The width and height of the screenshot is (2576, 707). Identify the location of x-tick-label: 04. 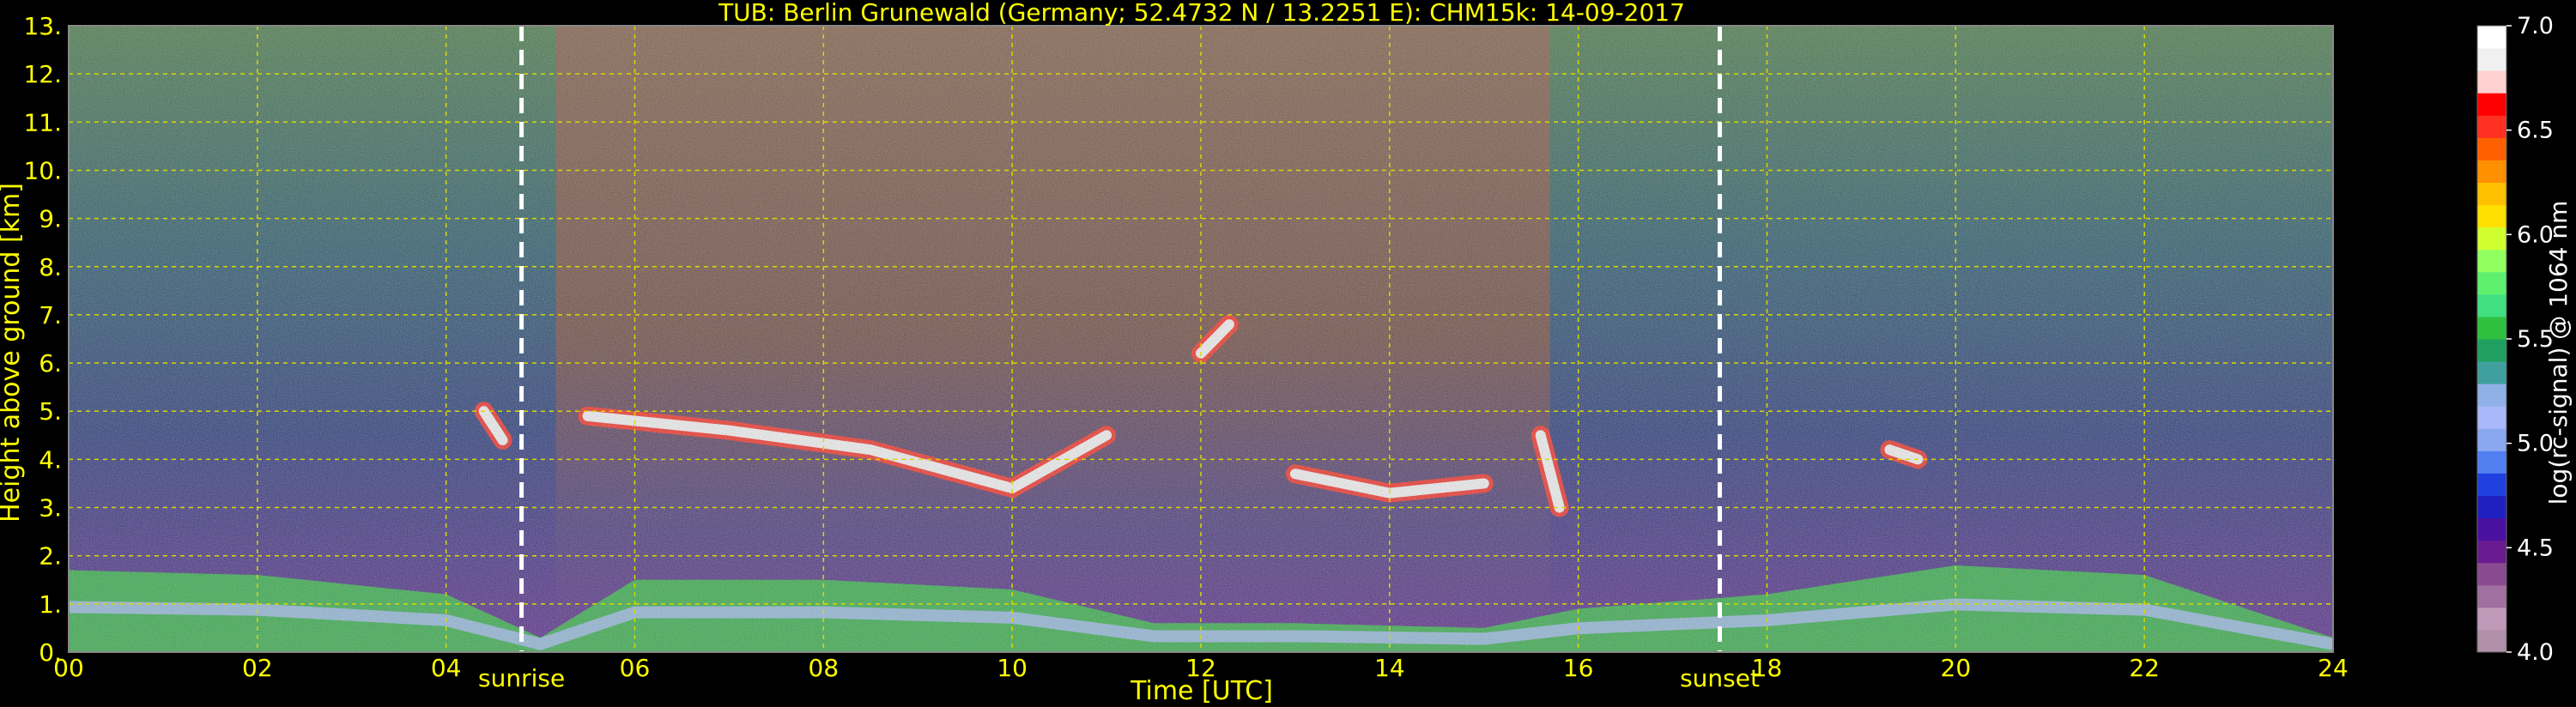
(446, 668).